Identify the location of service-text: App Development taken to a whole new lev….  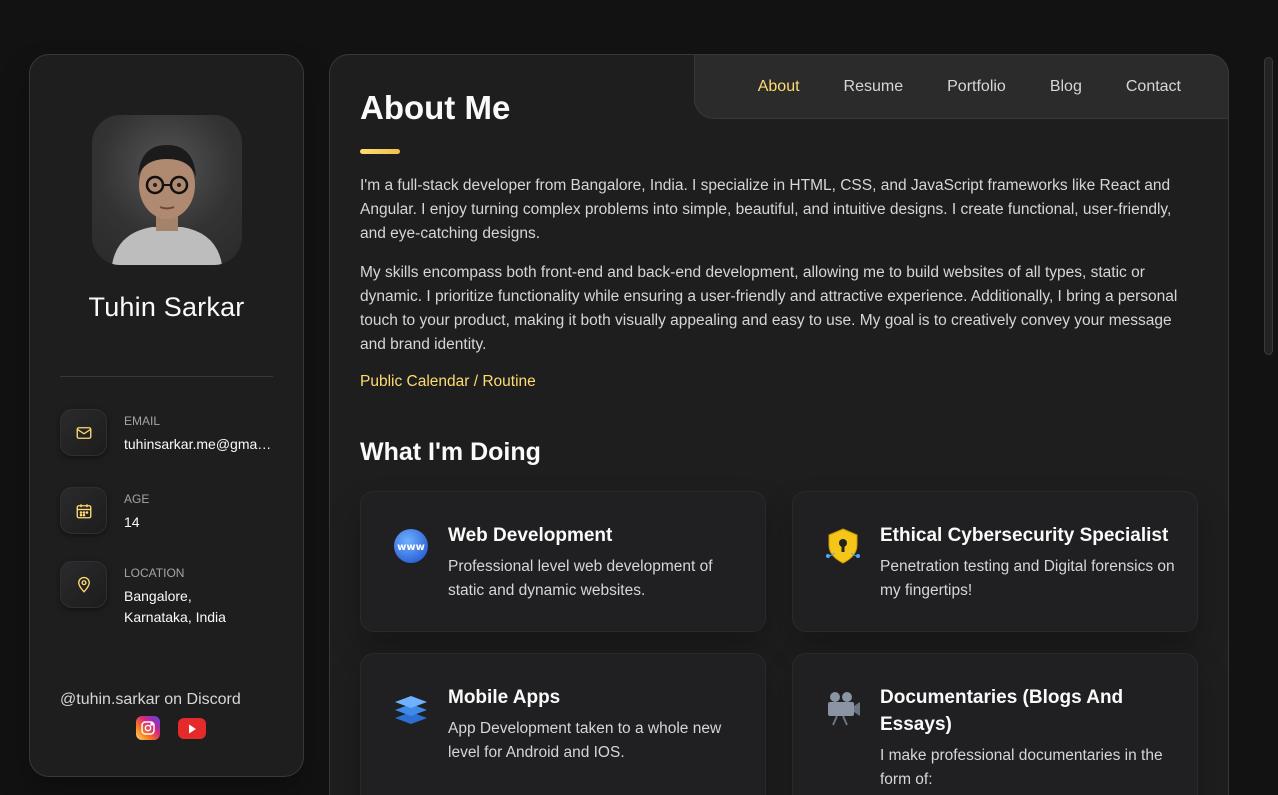
(585, 740).